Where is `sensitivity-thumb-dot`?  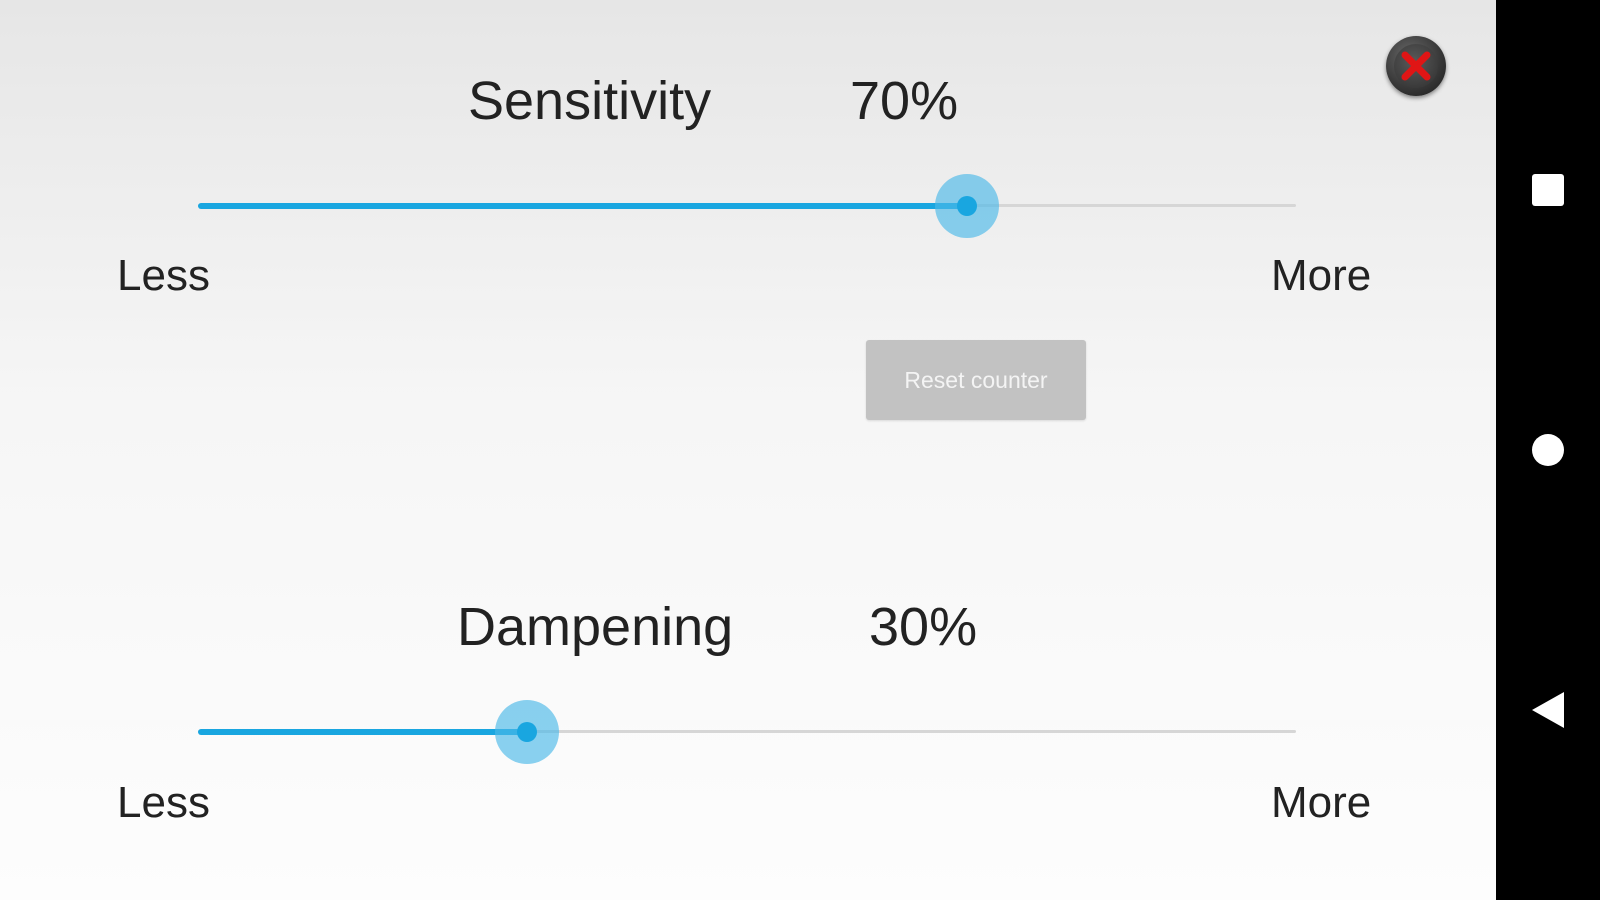 sensitivity-thumb-dot is located at coordinates (966, 206).